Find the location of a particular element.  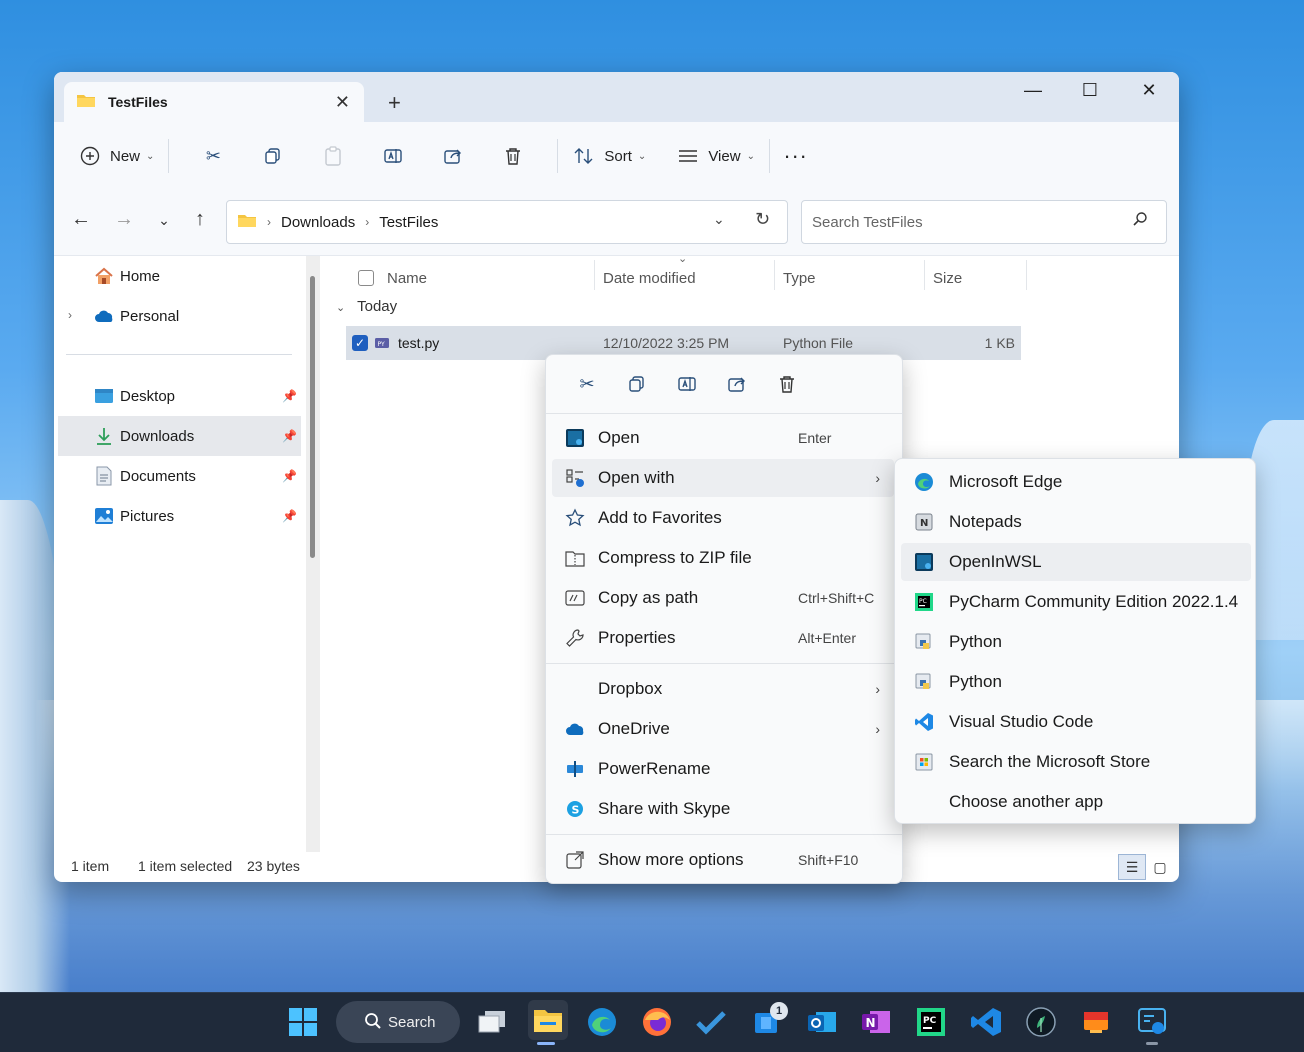

sidebar-scrollbar is located at coordinates (312, 417).